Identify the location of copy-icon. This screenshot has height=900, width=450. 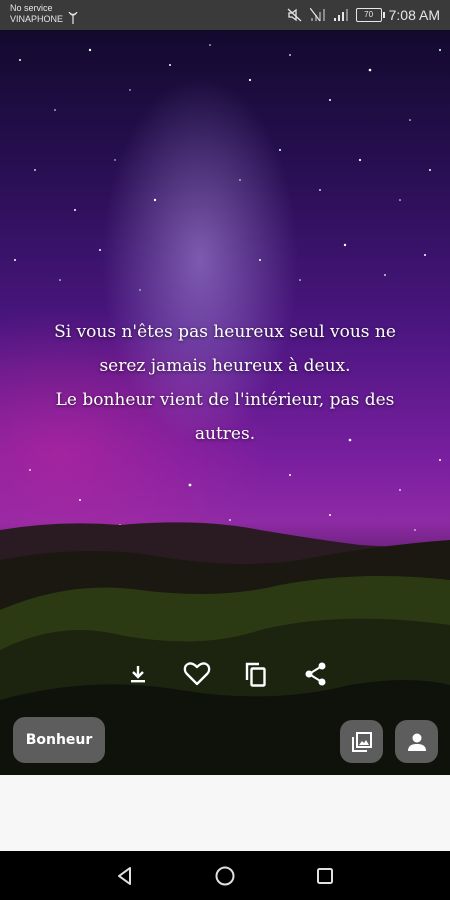
(255, 674).